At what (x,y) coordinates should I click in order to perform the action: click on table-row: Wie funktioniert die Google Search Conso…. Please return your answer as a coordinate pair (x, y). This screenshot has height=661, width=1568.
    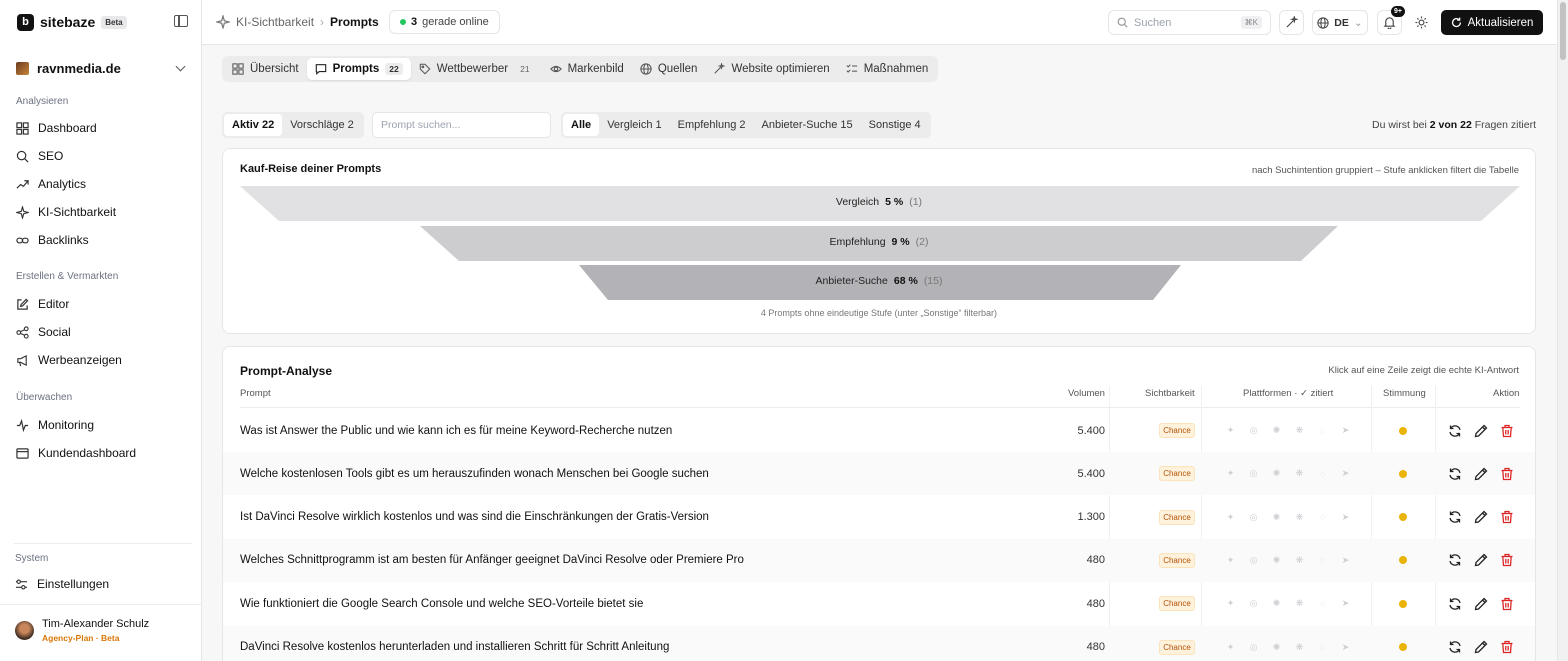
    Looking at the image, I should click on (879, 603).